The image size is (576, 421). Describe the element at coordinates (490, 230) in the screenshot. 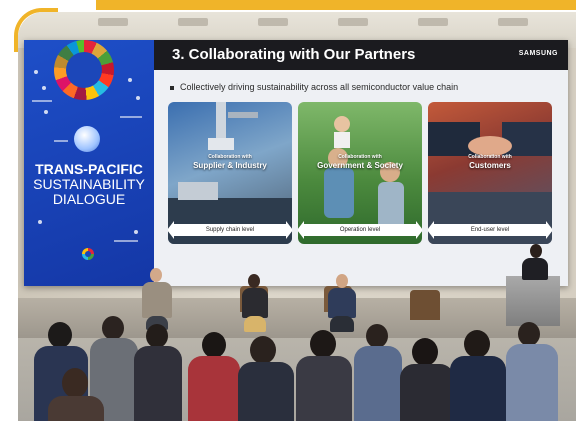

I see `card-3-level: End-user level` at that location.